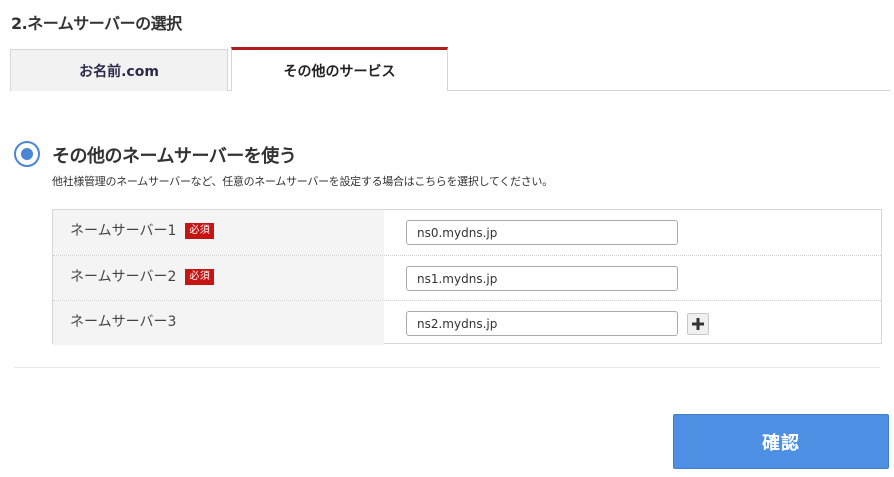 This screenshot has width=894, height=477. I want to click on section-title: 2.ネームサーバーの選択, so click(96, 23).